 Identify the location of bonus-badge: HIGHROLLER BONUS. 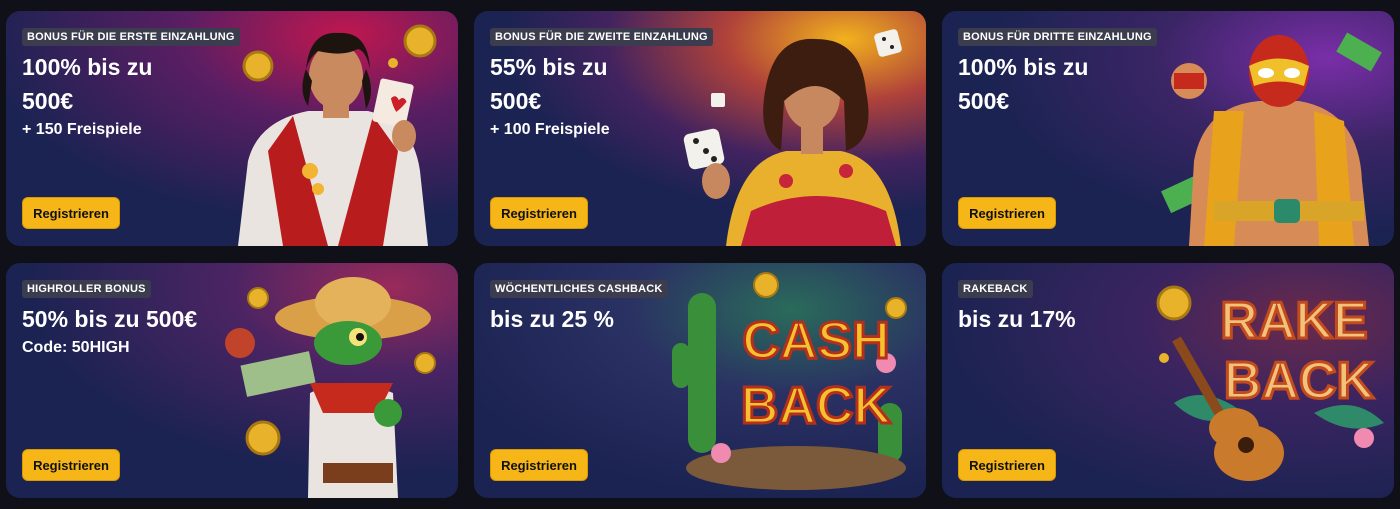
(86, 289).